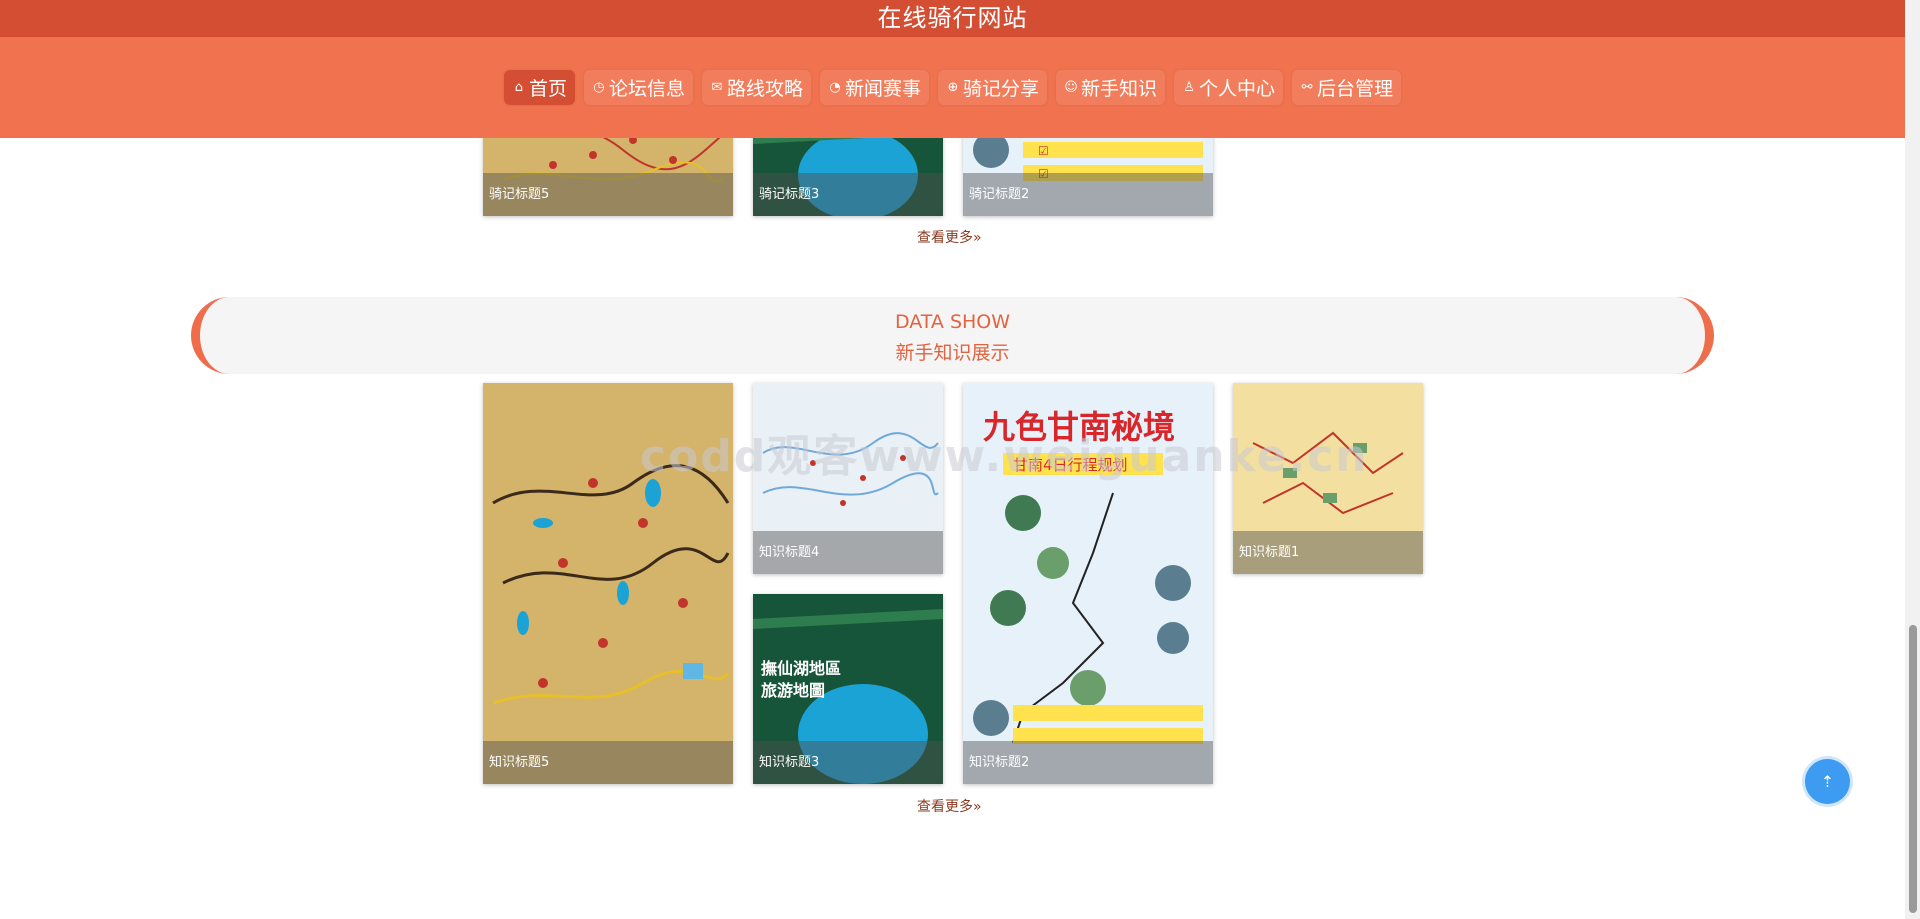 Image resolution: width=1920 pixels, height=919 pixels. I want to click on svg-text: 撫仙湖地區, so click(801, 668).